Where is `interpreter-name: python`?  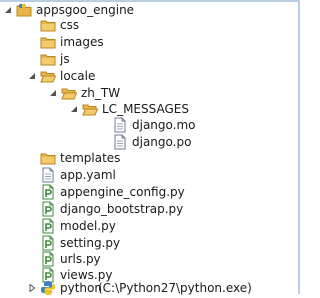
interpreter-name: python is located at coordinates (81, 288).